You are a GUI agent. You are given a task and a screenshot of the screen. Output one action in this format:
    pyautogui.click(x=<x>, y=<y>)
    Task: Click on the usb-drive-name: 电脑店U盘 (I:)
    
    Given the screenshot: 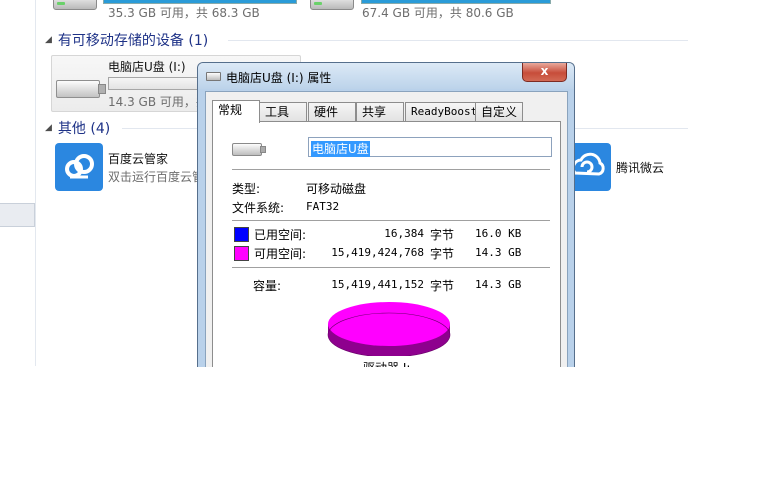 What is the action you would take?
    pyautogui.click(x=147, y=67)
    